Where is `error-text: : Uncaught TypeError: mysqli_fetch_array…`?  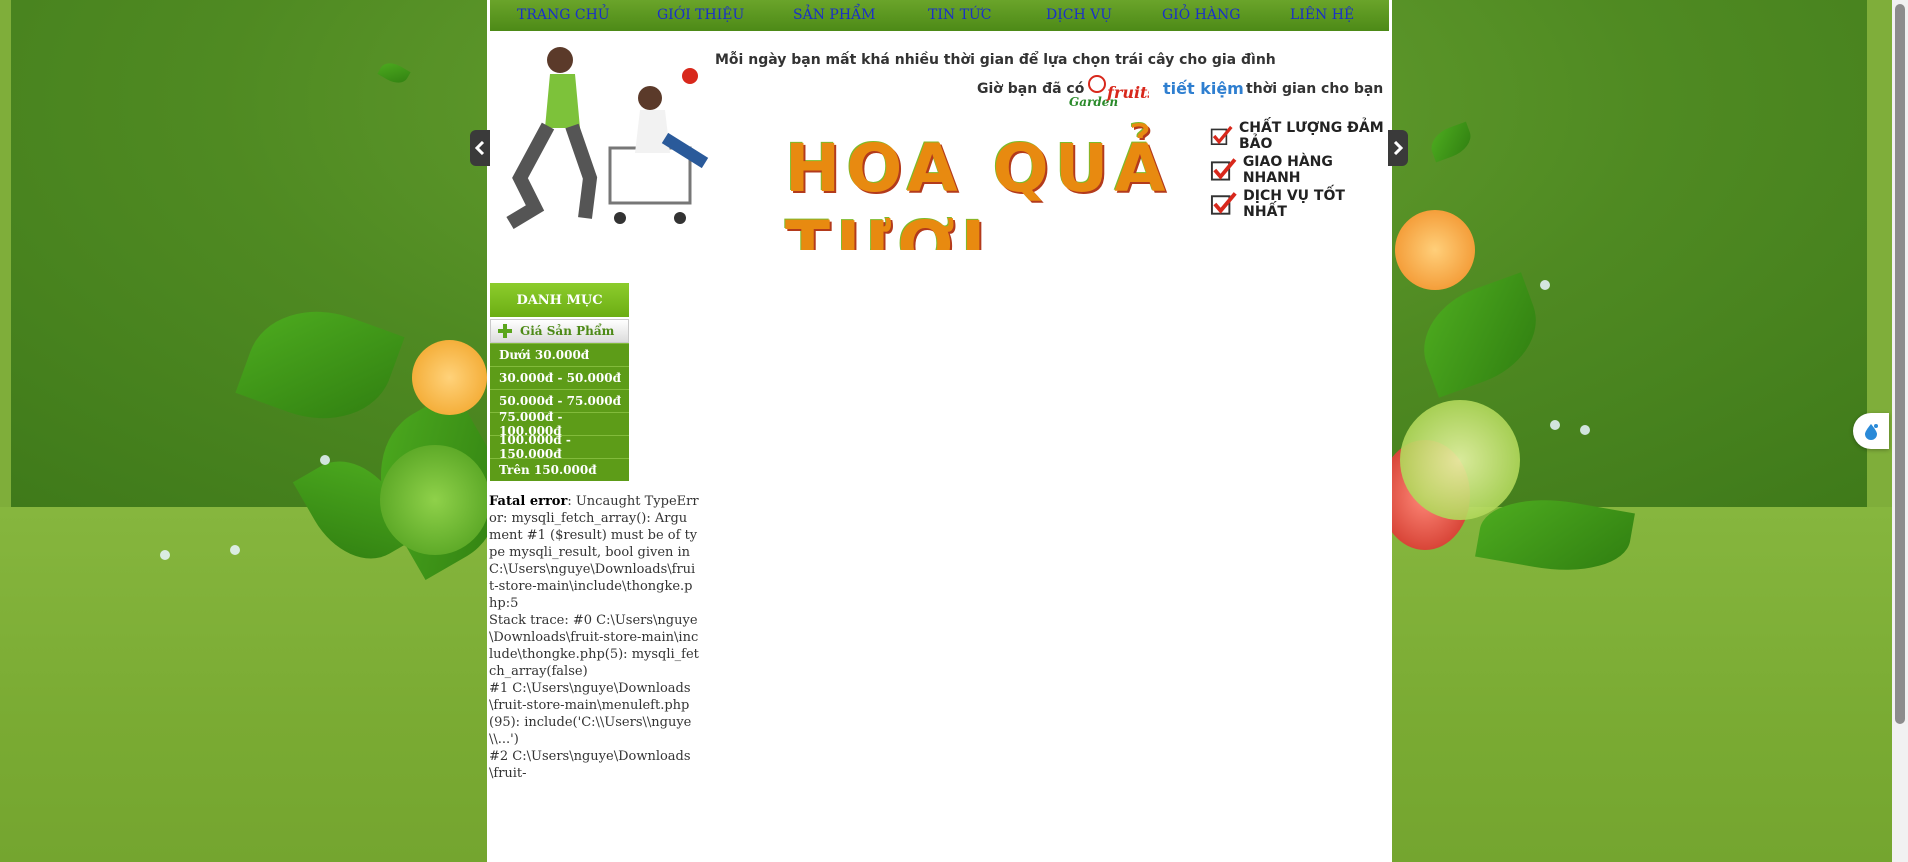
error-text: : Uncaught TypeError: mysqli_fetch_array… is located at coordinates (594, 637).